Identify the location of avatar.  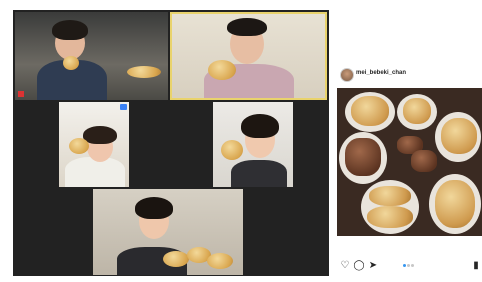
(347, 75).